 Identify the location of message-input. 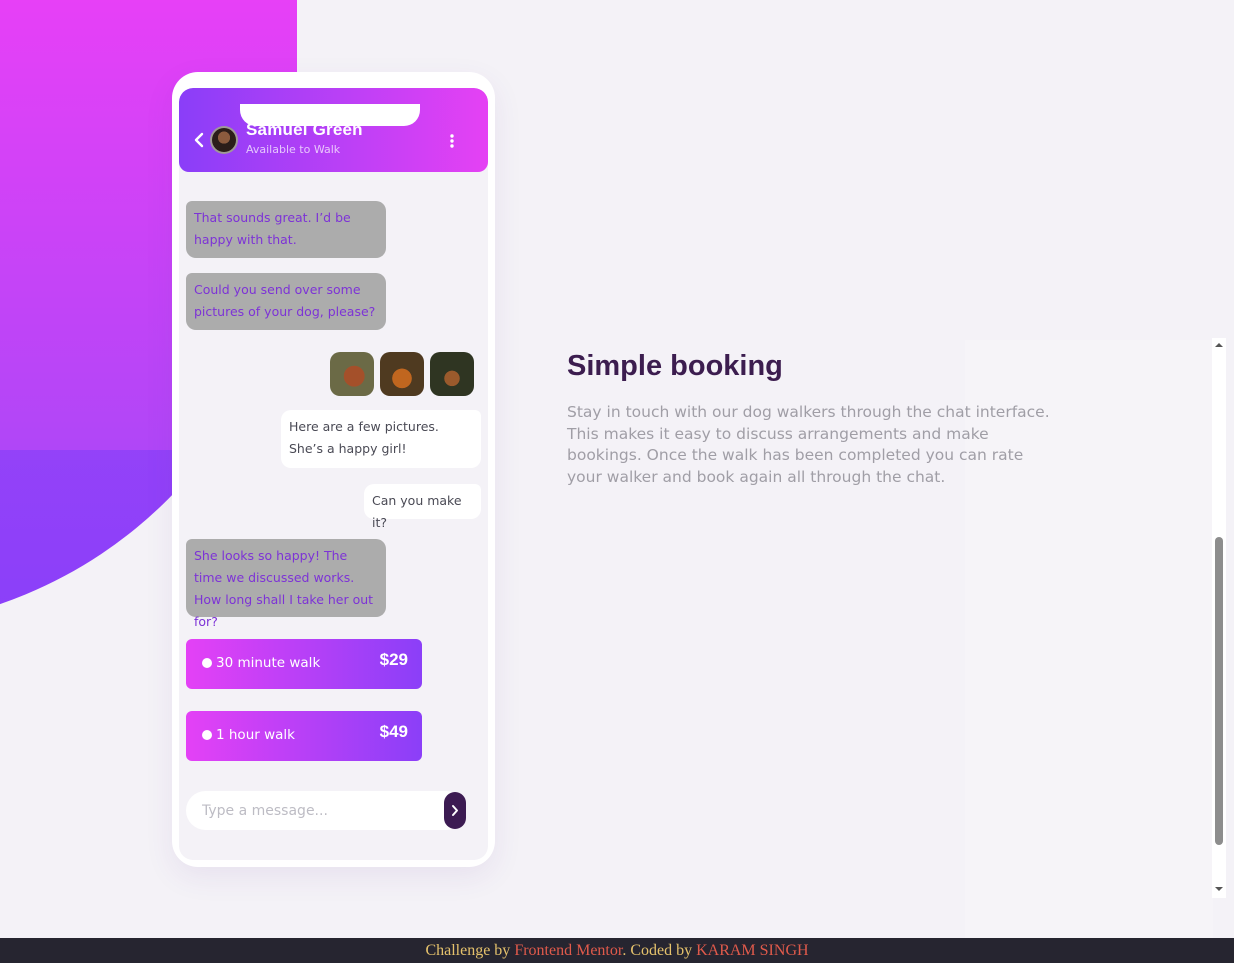
(317, 811).